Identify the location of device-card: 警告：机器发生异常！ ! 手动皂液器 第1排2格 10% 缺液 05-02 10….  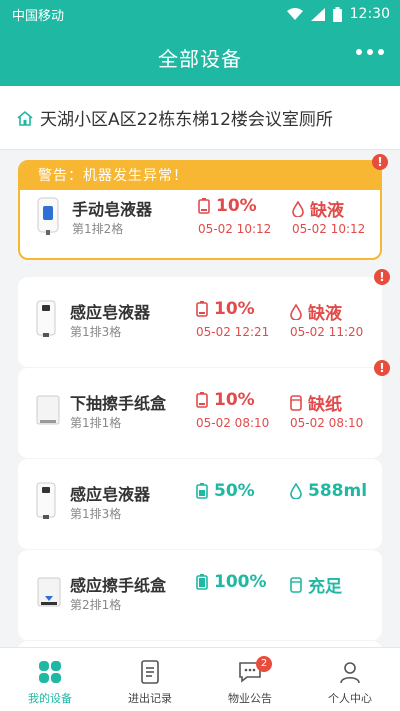
(203, 207).